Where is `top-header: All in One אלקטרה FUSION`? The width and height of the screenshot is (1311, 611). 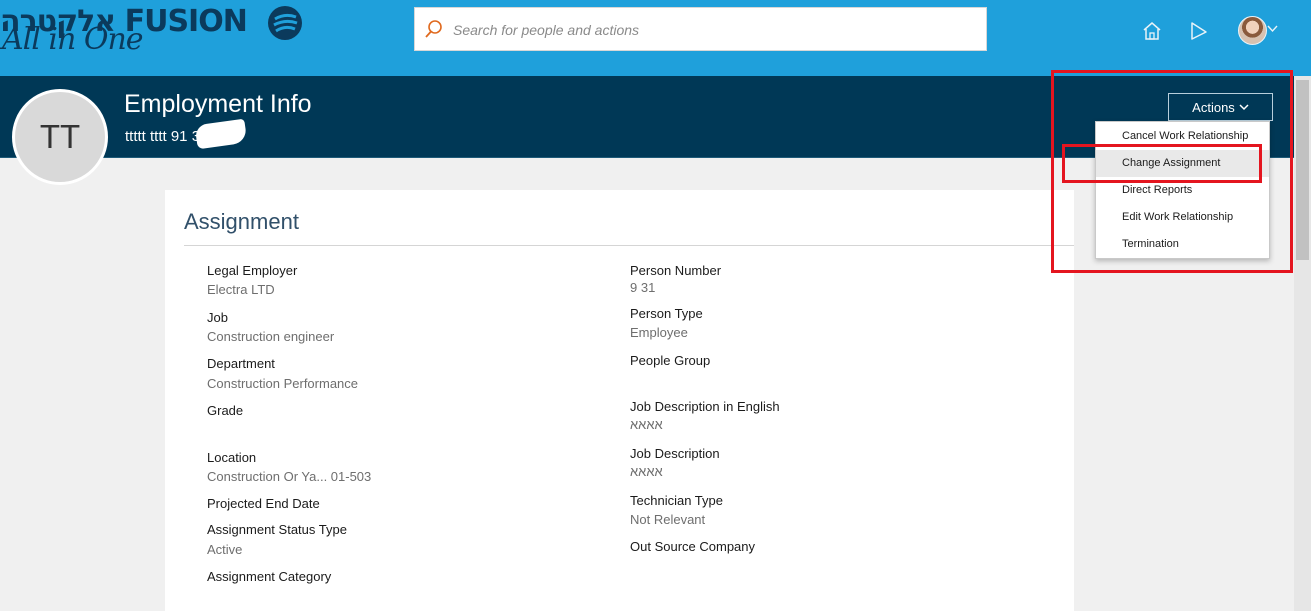 top-header: All in One אלקטרה FUSION is located at coordinates (655, 38).